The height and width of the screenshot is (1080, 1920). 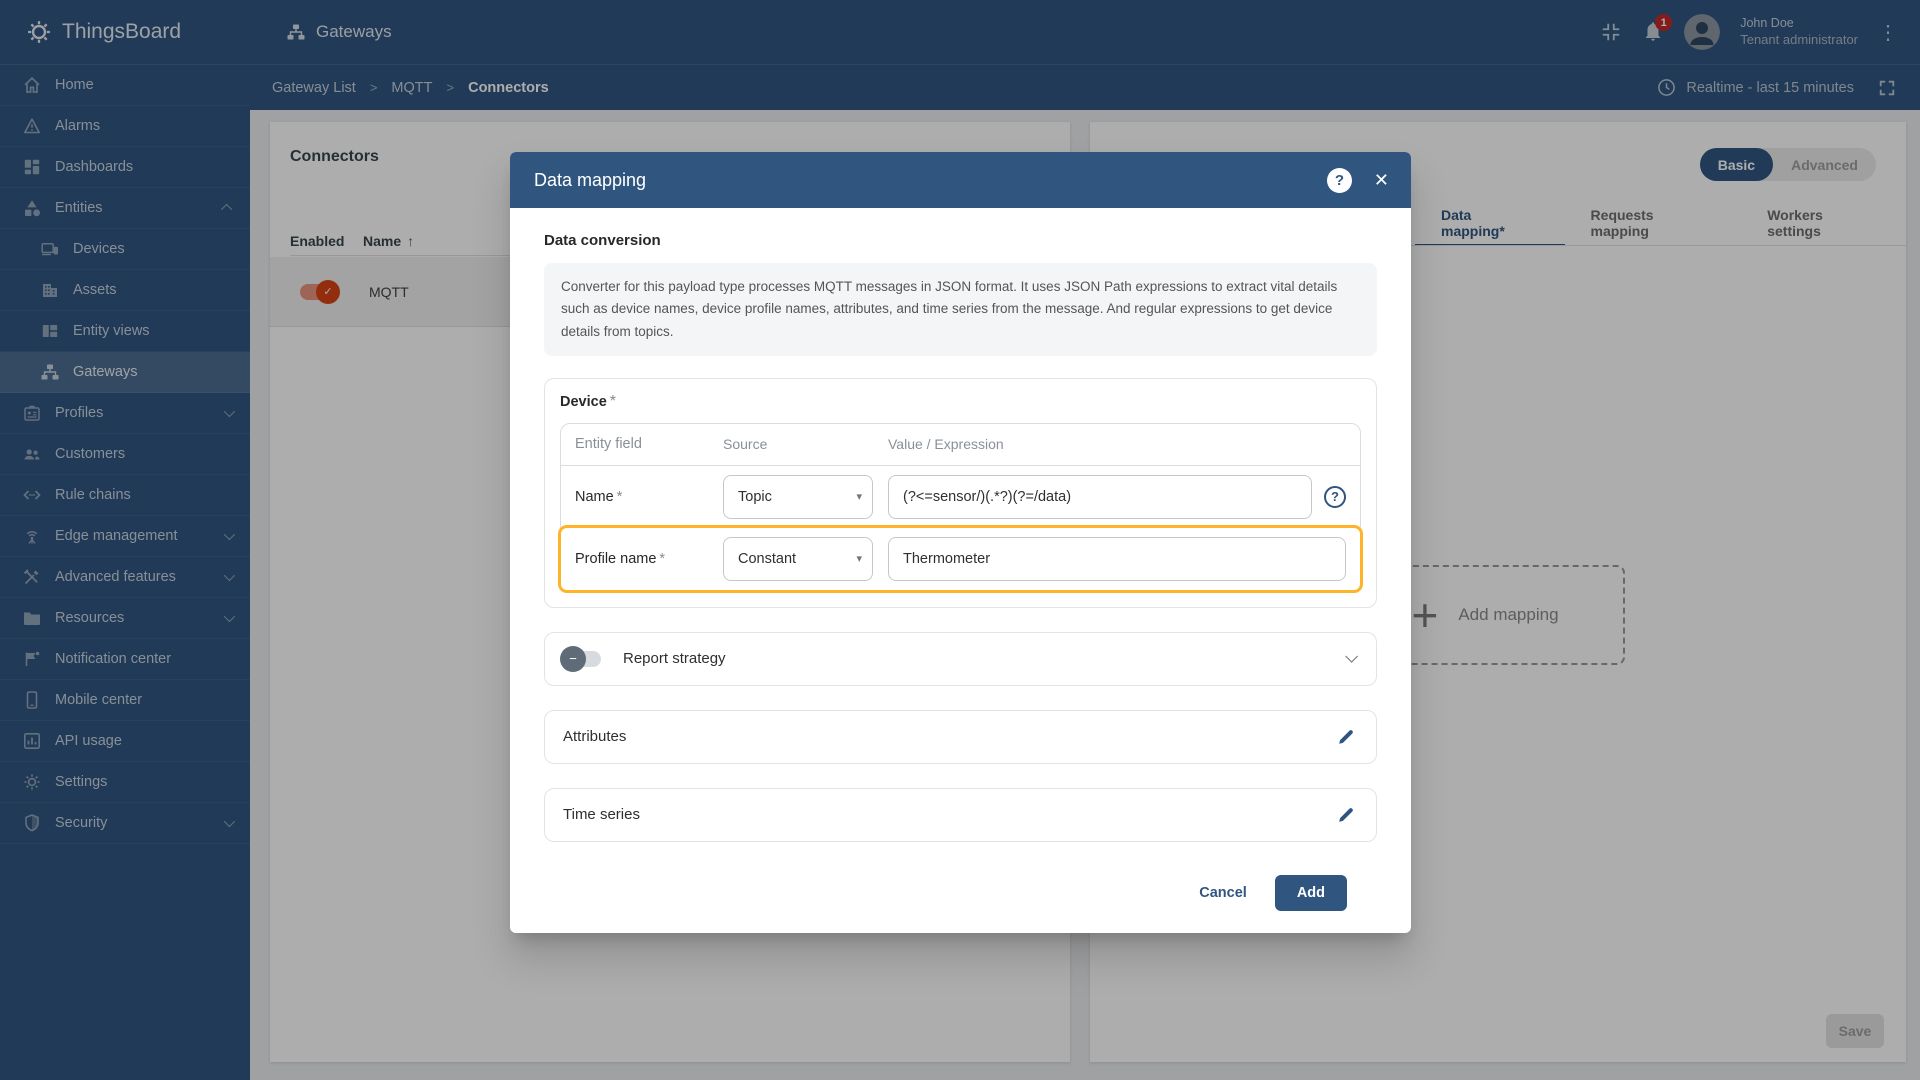 I want to click on device-row-name: Name* Topic ▾ ?, so click(x=960, y=497).